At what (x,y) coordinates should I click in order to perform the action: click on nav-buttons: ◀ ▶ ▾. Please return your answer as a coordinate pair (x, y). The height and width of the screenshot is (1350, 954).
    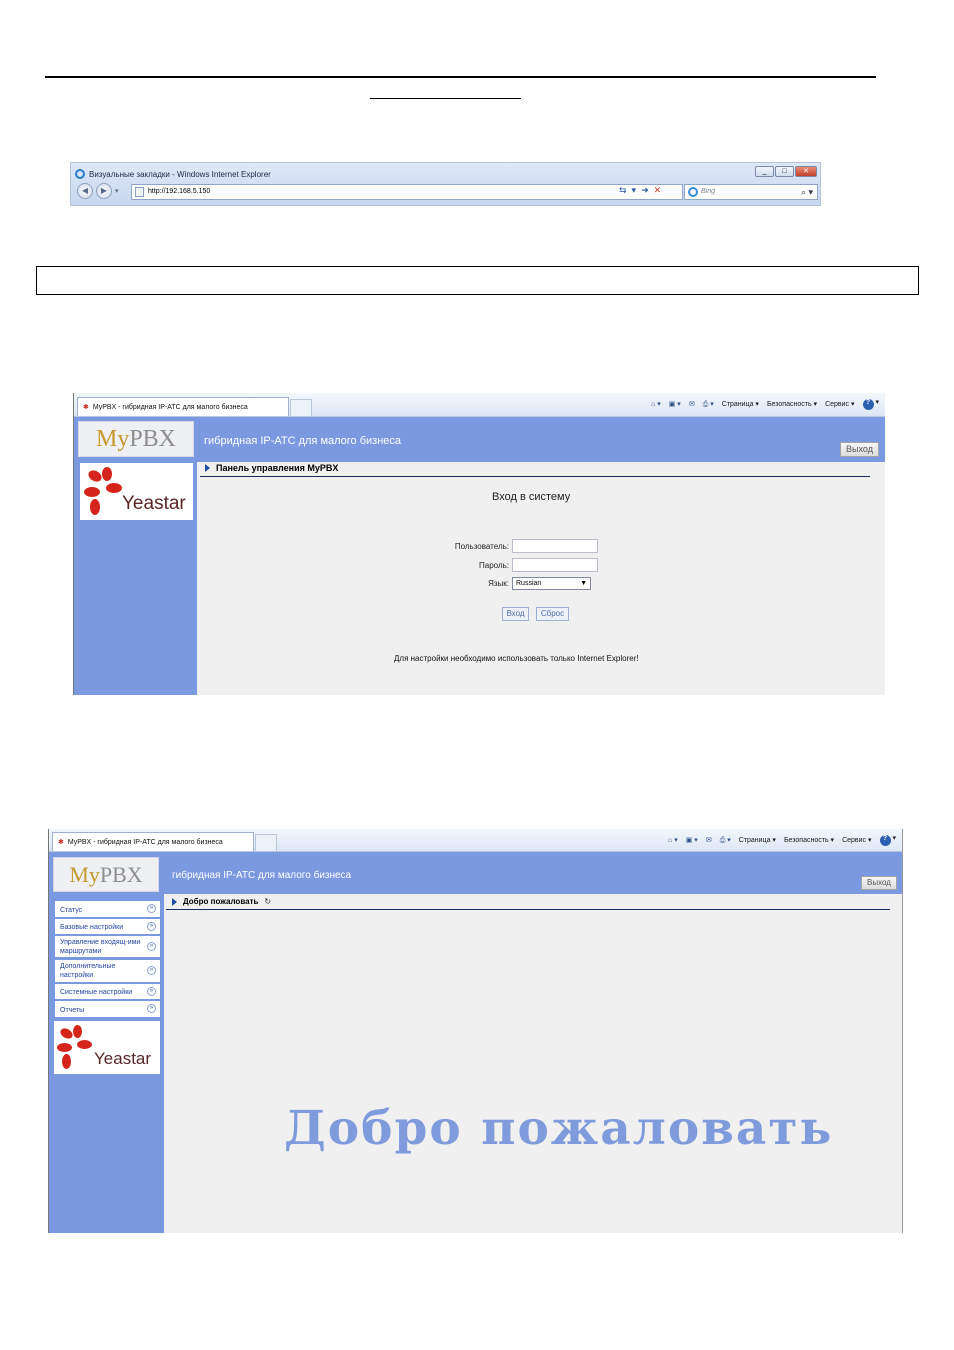
    Looking at the image, I should click on (98, 191).